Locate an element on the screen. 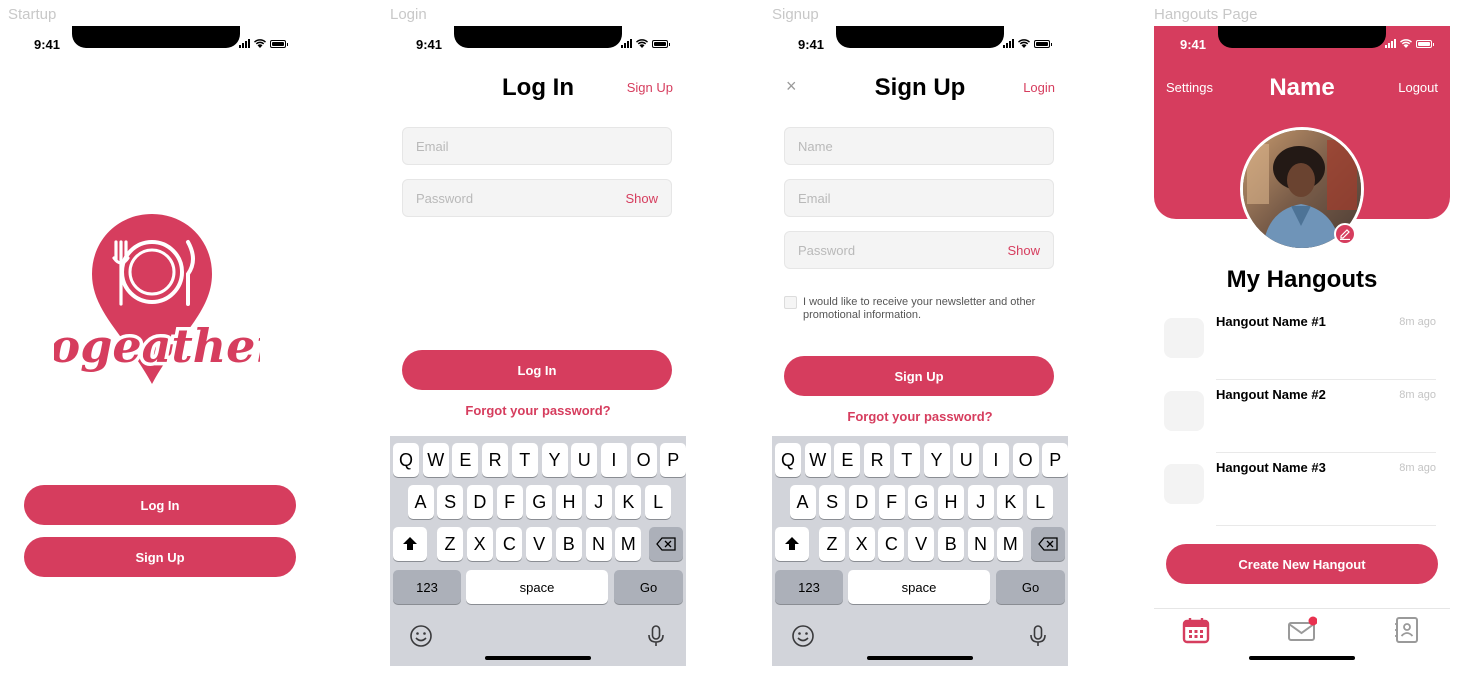 The height and width of the screenshot is (686, 1463). newsletter-checkbox is located at coordinates (790, 302).